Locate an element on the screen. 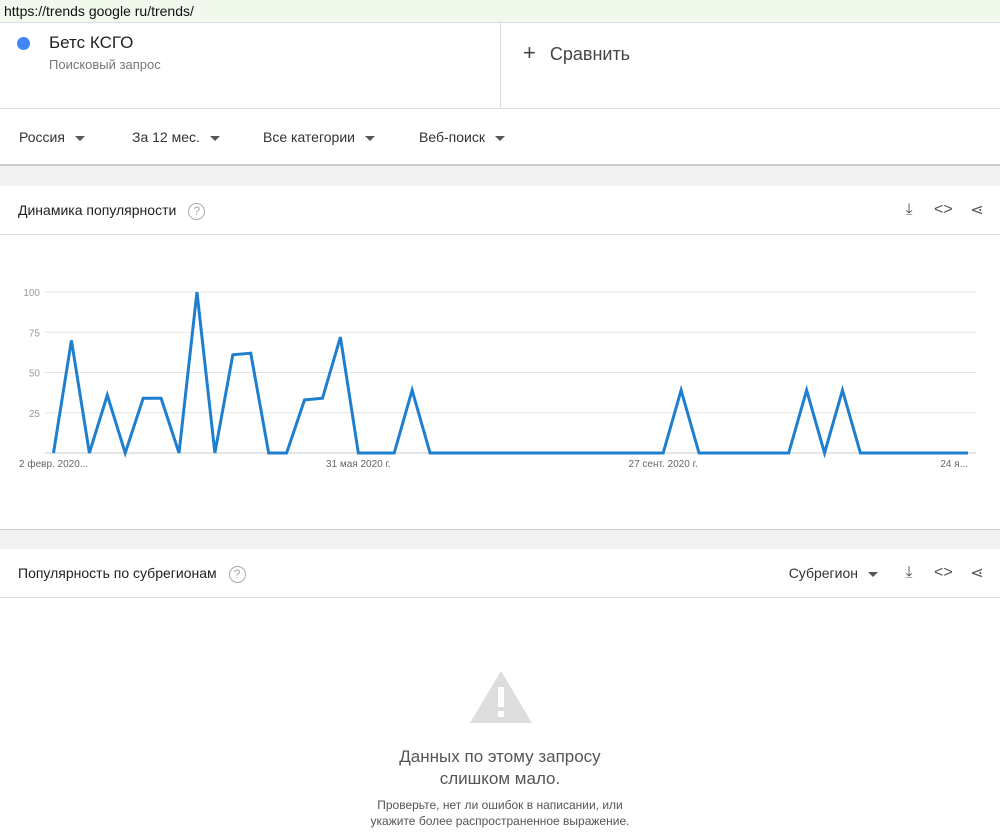 Image resolution: width=1000 pixels, height=833 pixels. region-title: Популярность по субрегионам is located at coordinates (117, 573).